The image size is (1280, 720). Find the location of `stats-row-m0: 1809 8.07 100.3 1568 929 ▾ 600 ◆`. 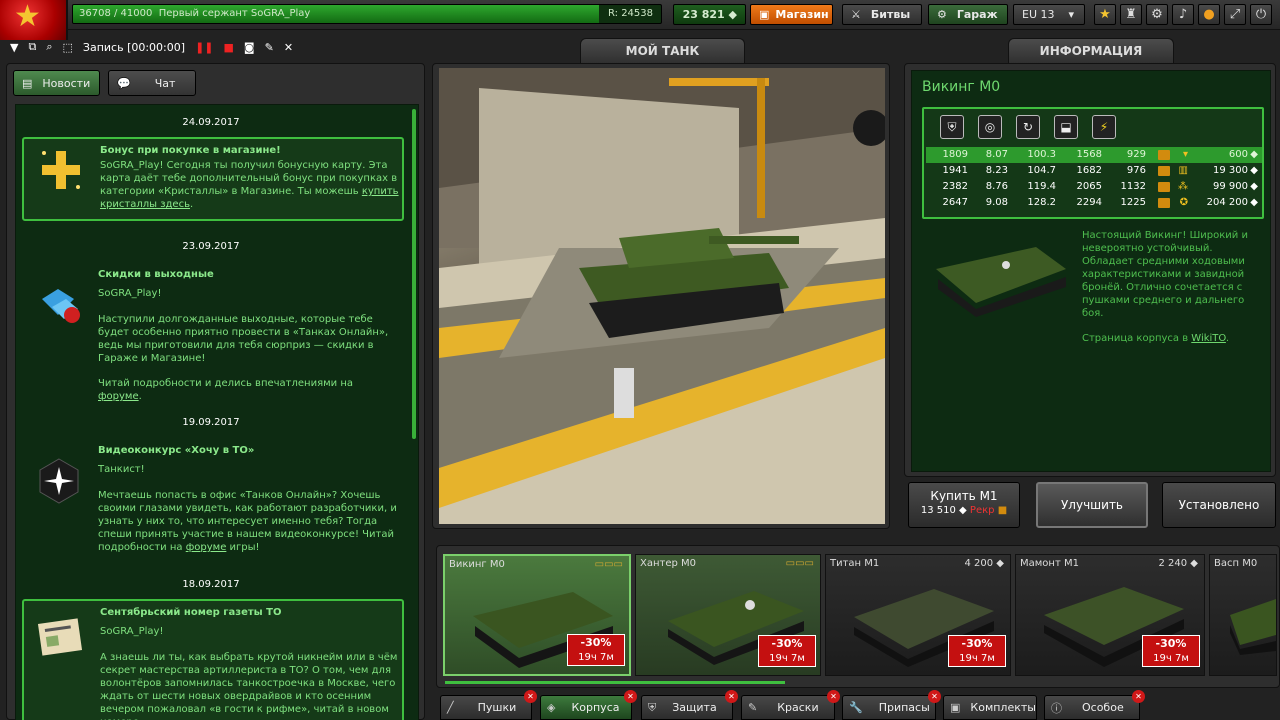

stats-row-m0: 1809 8.07 100.3 1568 929 ▾ 600 ◆ is located at coordinates (1094, 155).